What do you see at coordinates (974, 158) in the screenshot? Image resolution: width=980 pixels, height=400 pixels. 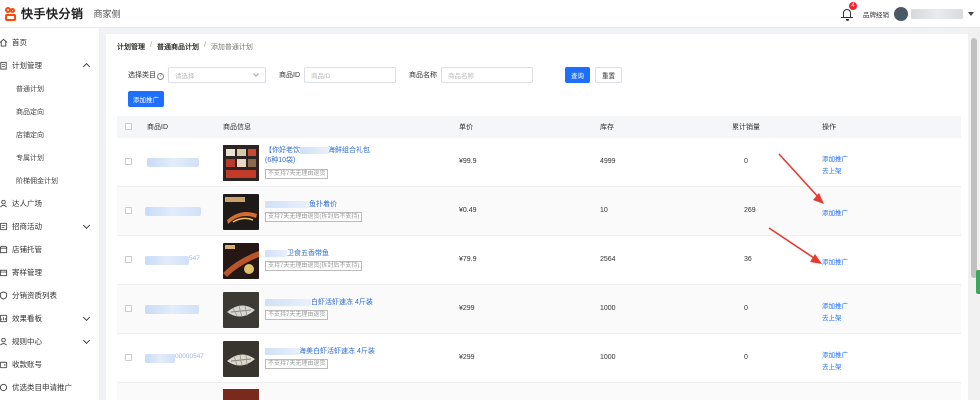 I see `scrollbar-thumb` at bounding box center [974, 158].